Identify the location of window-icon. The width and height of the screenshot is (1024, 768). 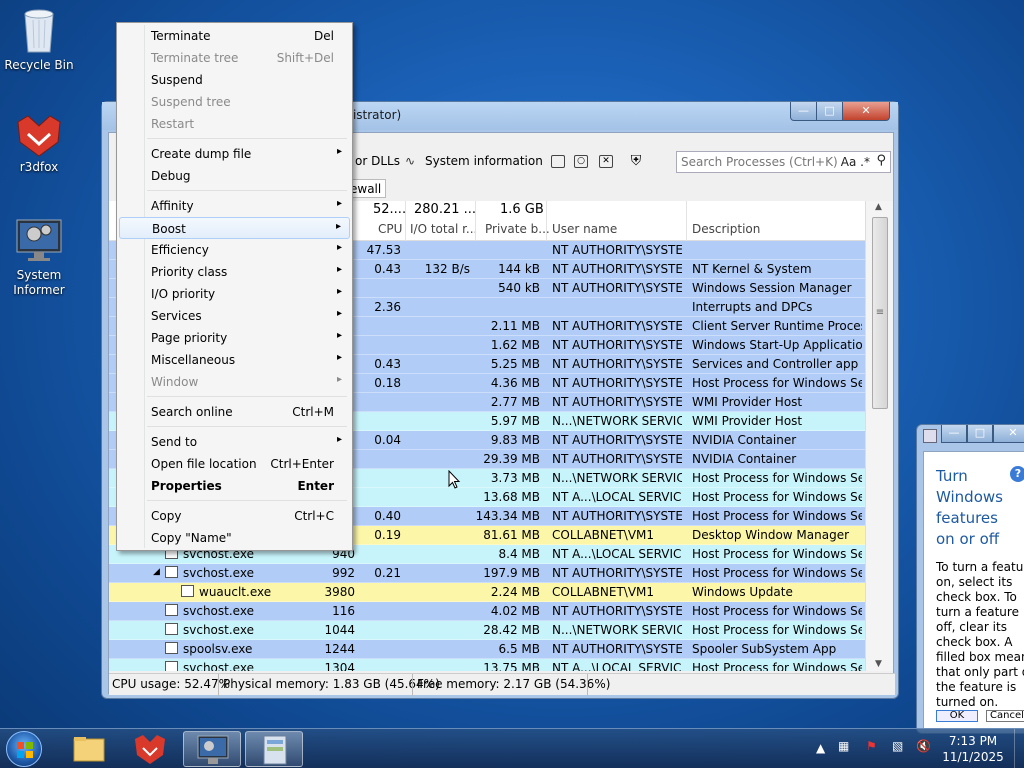
(558, 161).